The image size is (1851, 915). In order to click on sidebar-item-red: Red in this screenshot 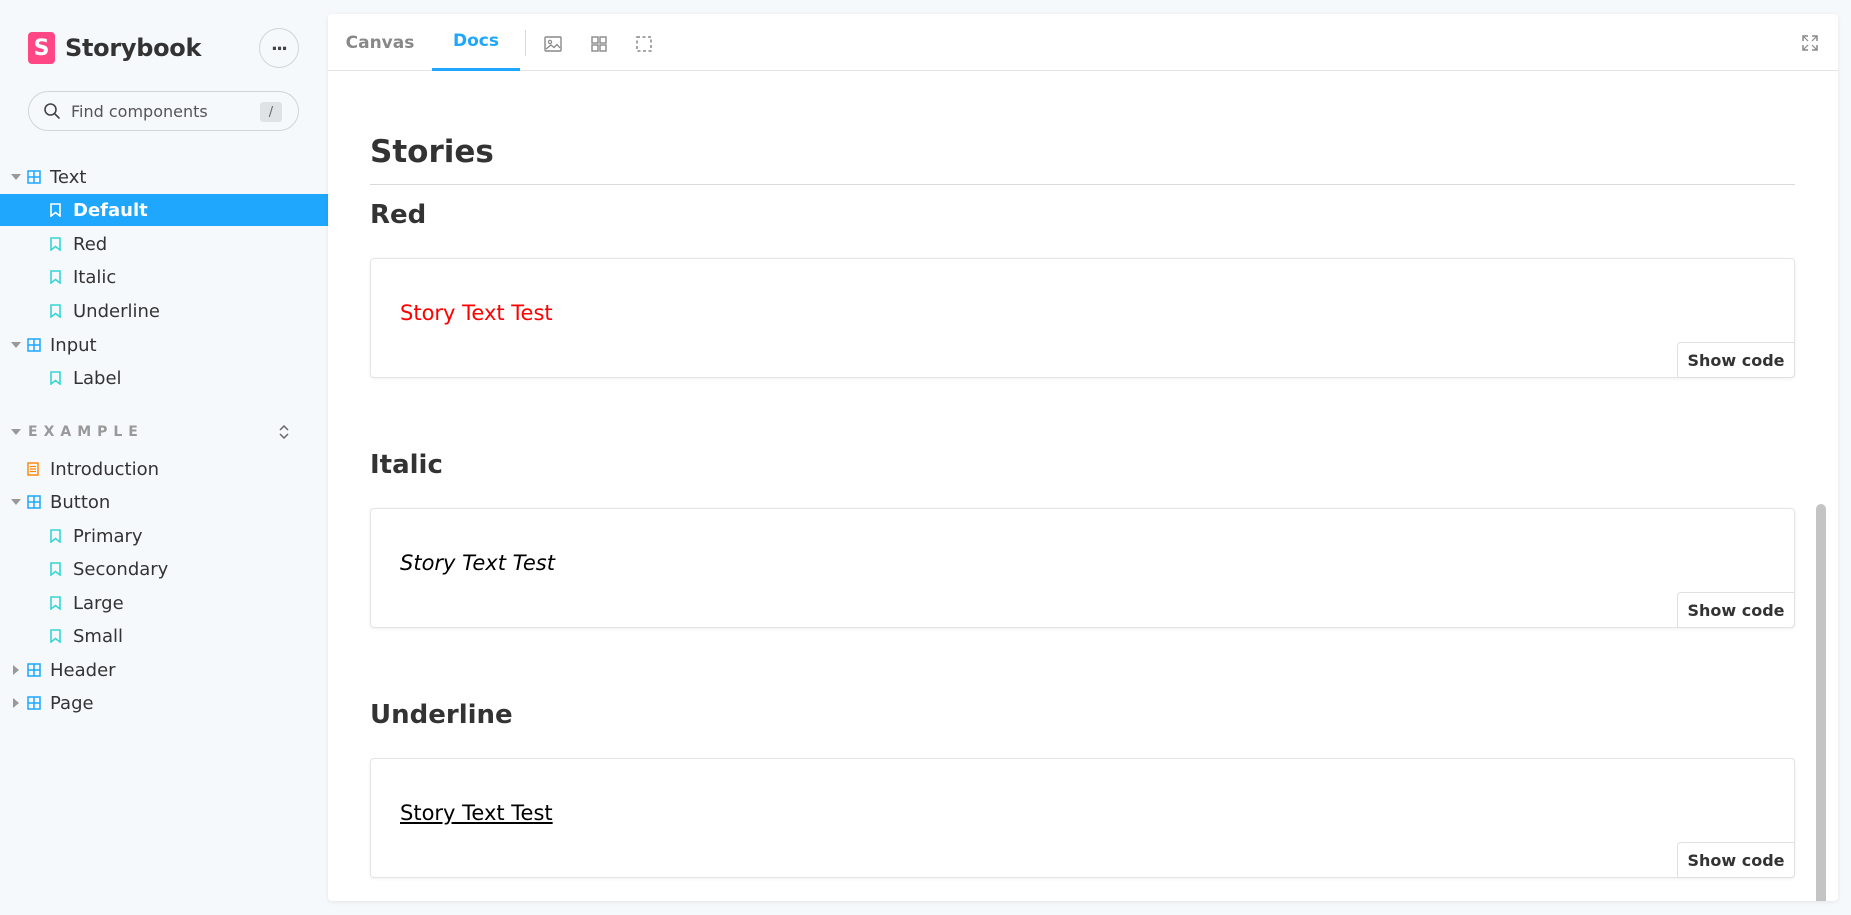, I will do `click(164, 244)`.